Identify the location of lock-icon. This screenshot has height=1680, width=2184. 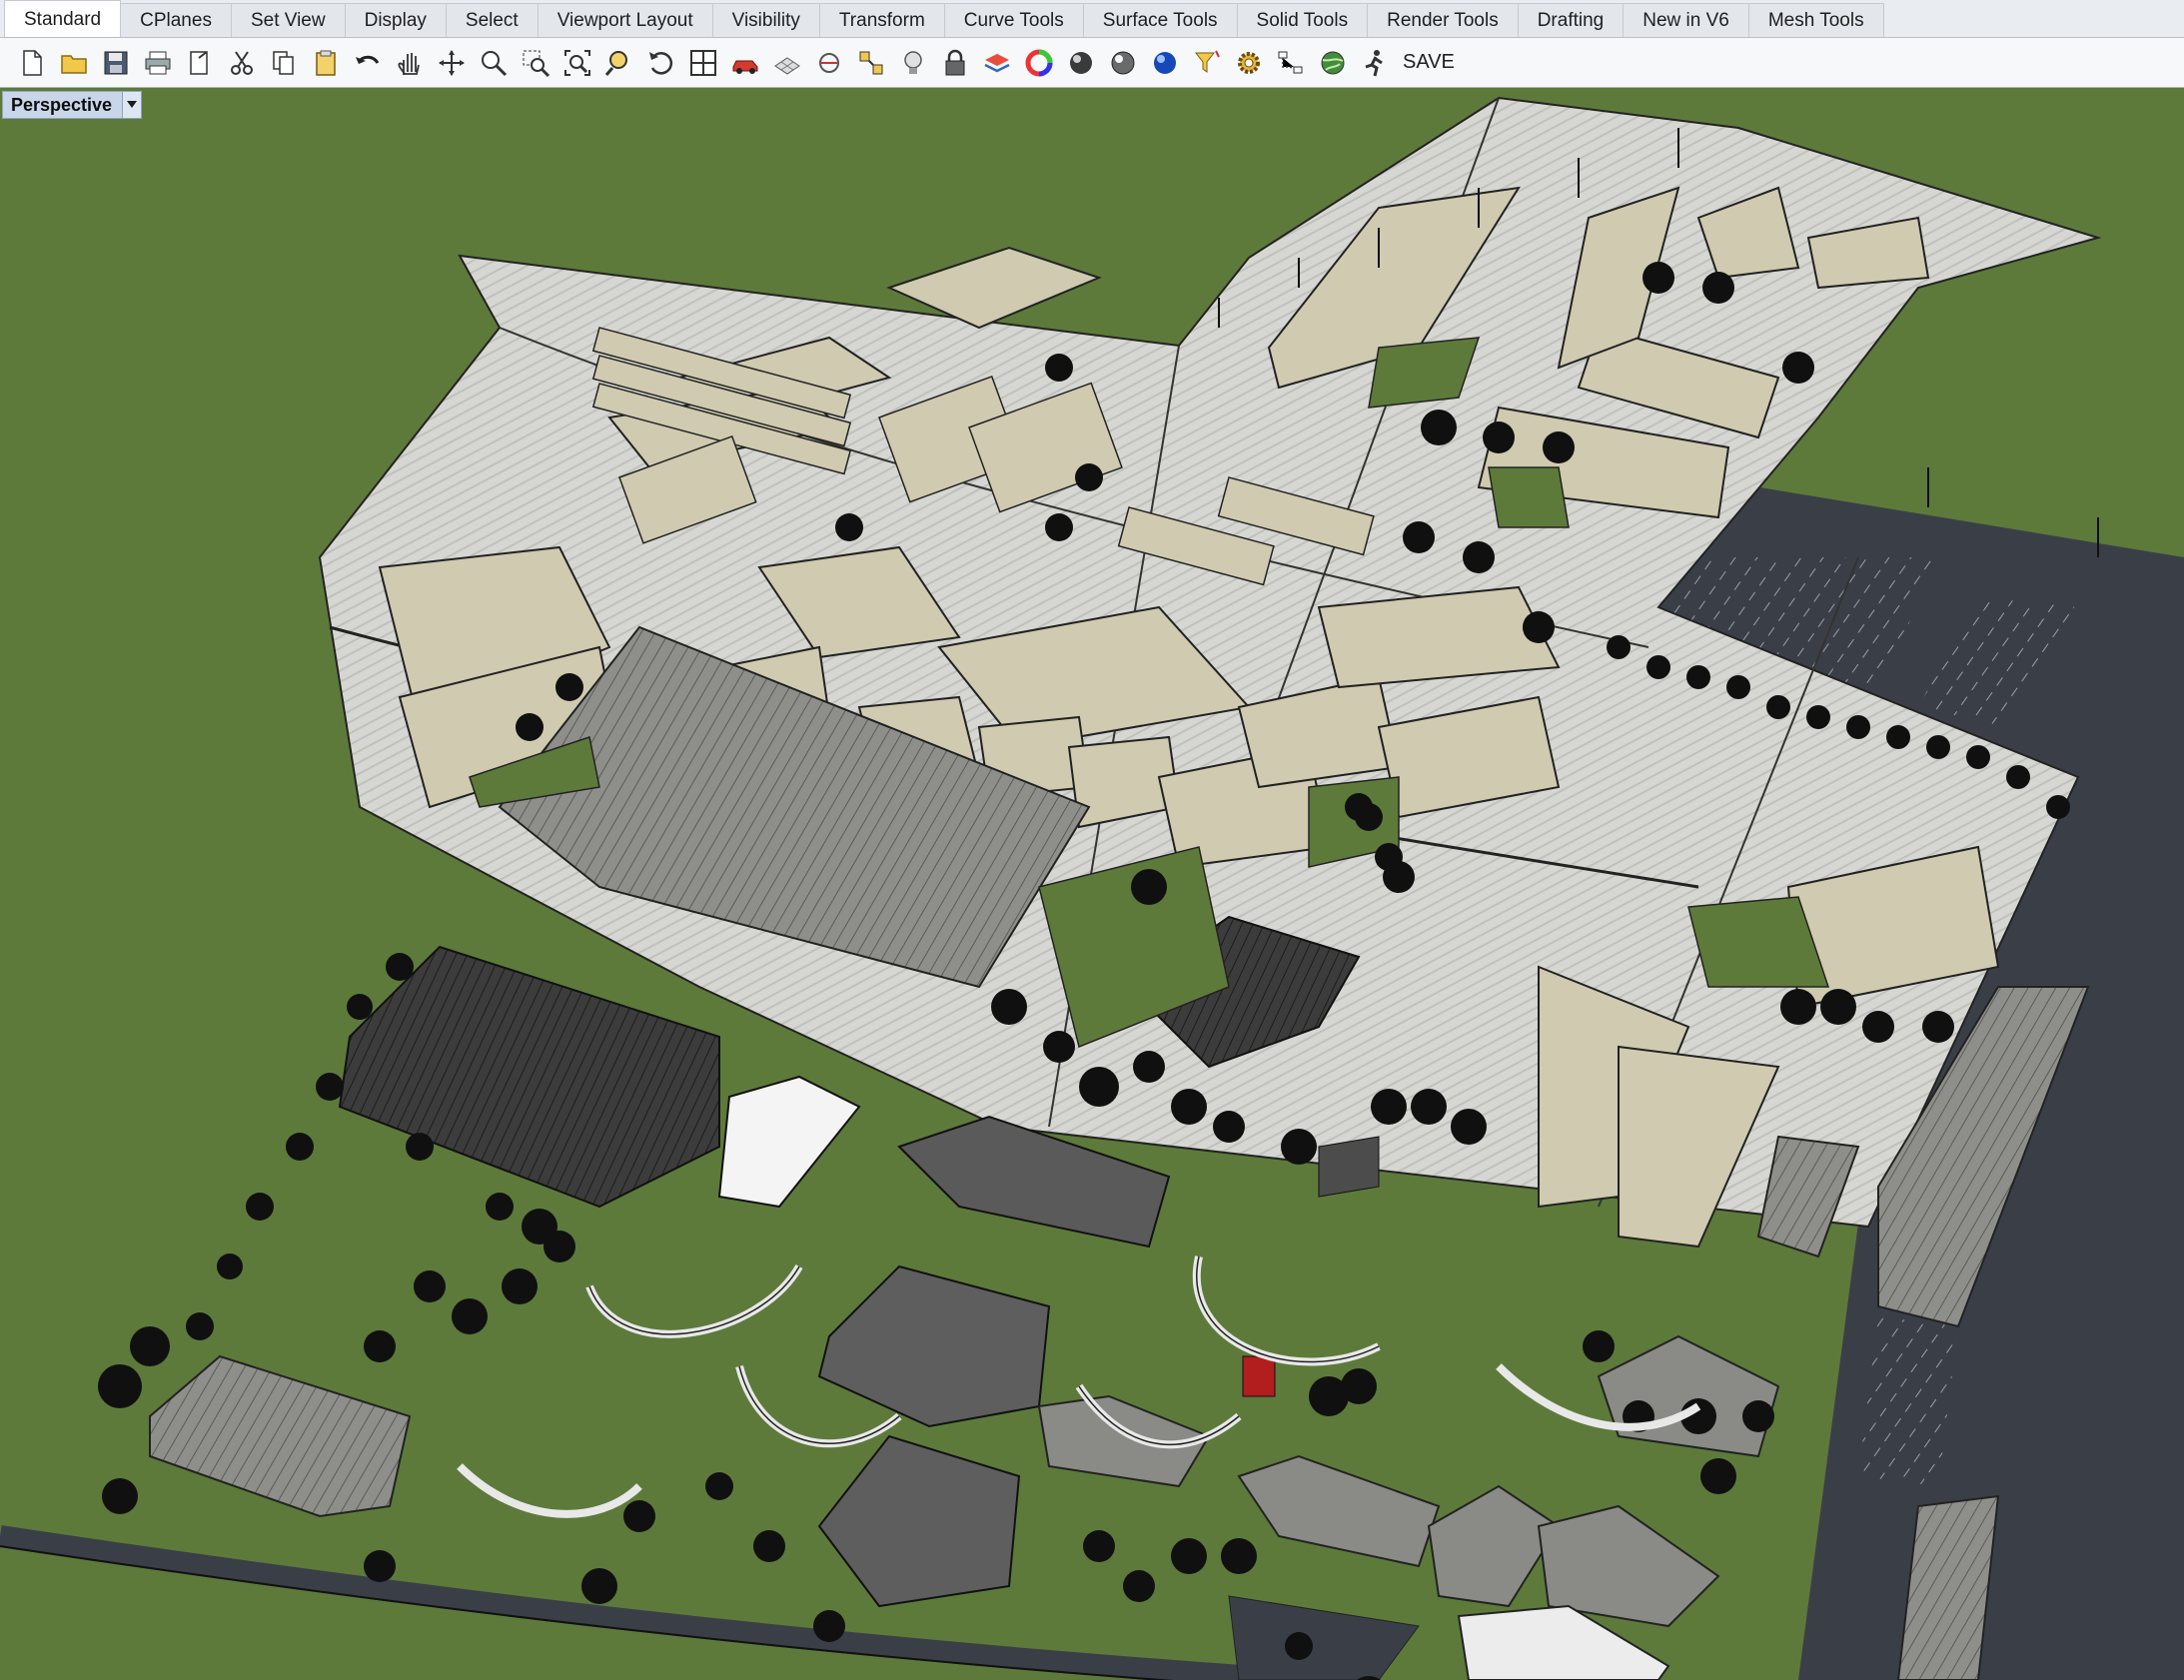
(955, 63).